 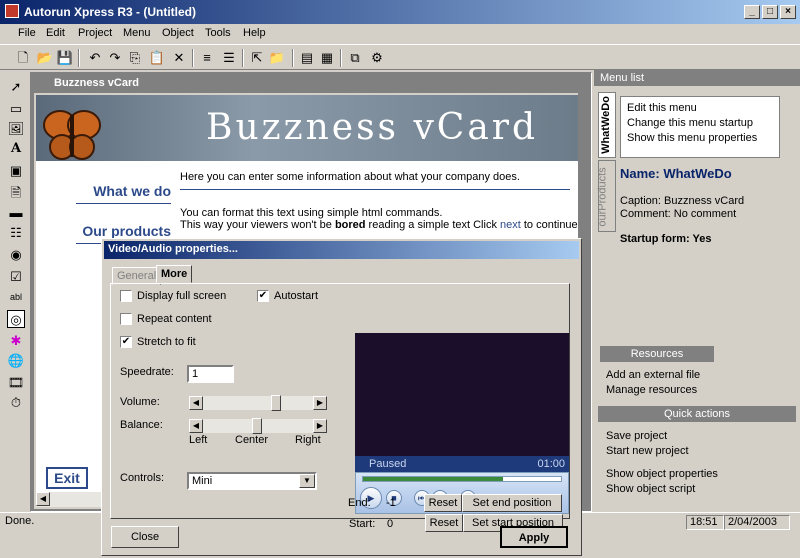 What do you see at coordinates (700, 138) in the screenshot?
I see `menu-properties-link: Show this menu properties` at bounding box center [700, 138].